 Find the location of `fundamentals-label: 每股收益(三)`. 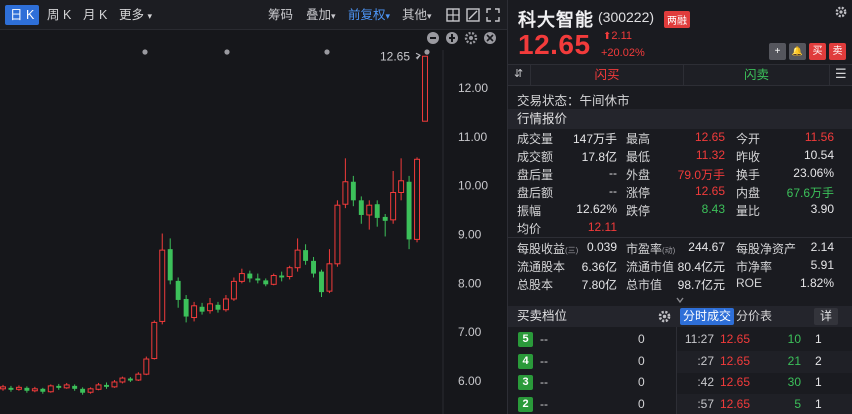

fundamentals-label: 每股收益(三) is located at coordinates (547, 248).